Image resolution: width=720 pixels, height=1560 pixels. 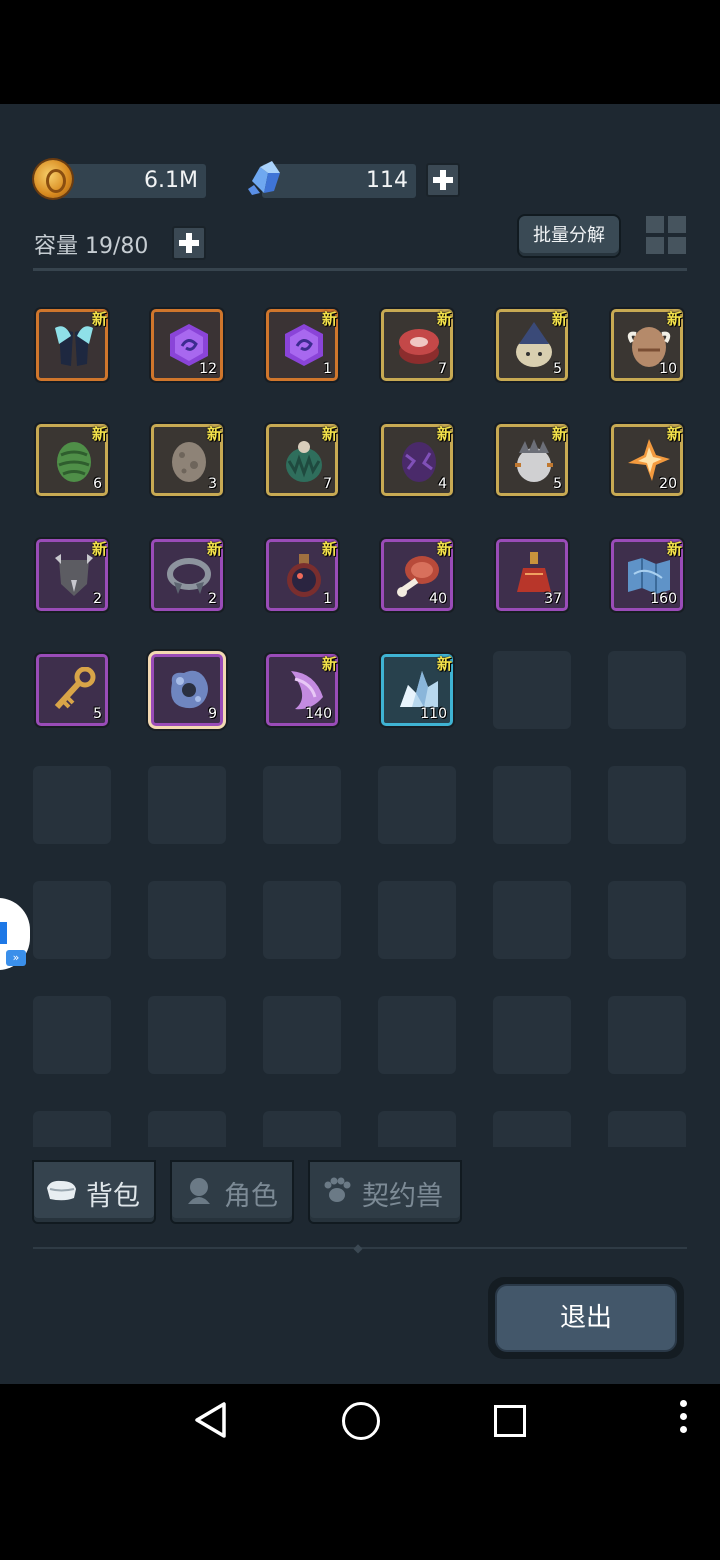 I want to click on inventory-item-dark-purple-egg: 新4, so click(x=417, y=460).